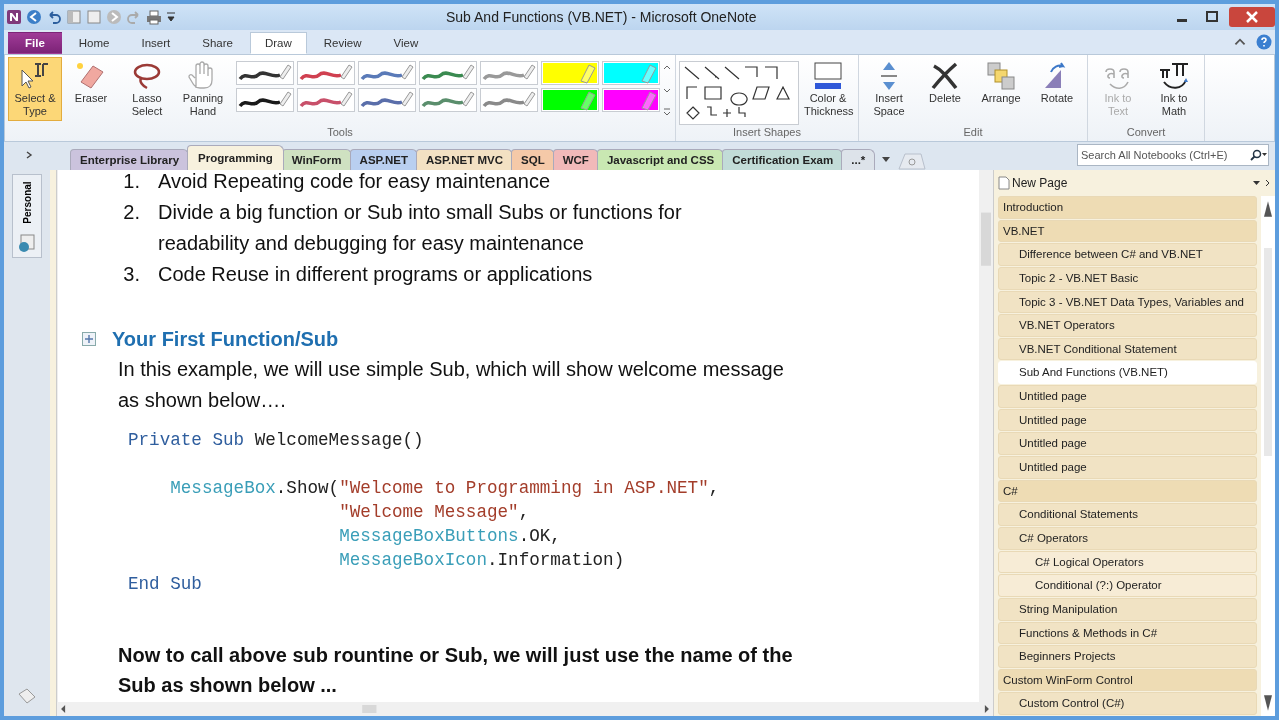  I want to click on list-item-text: Divide a big function or Sub into small Subs or functions for readability and debugging for easy maintenance, so click(420, 228).